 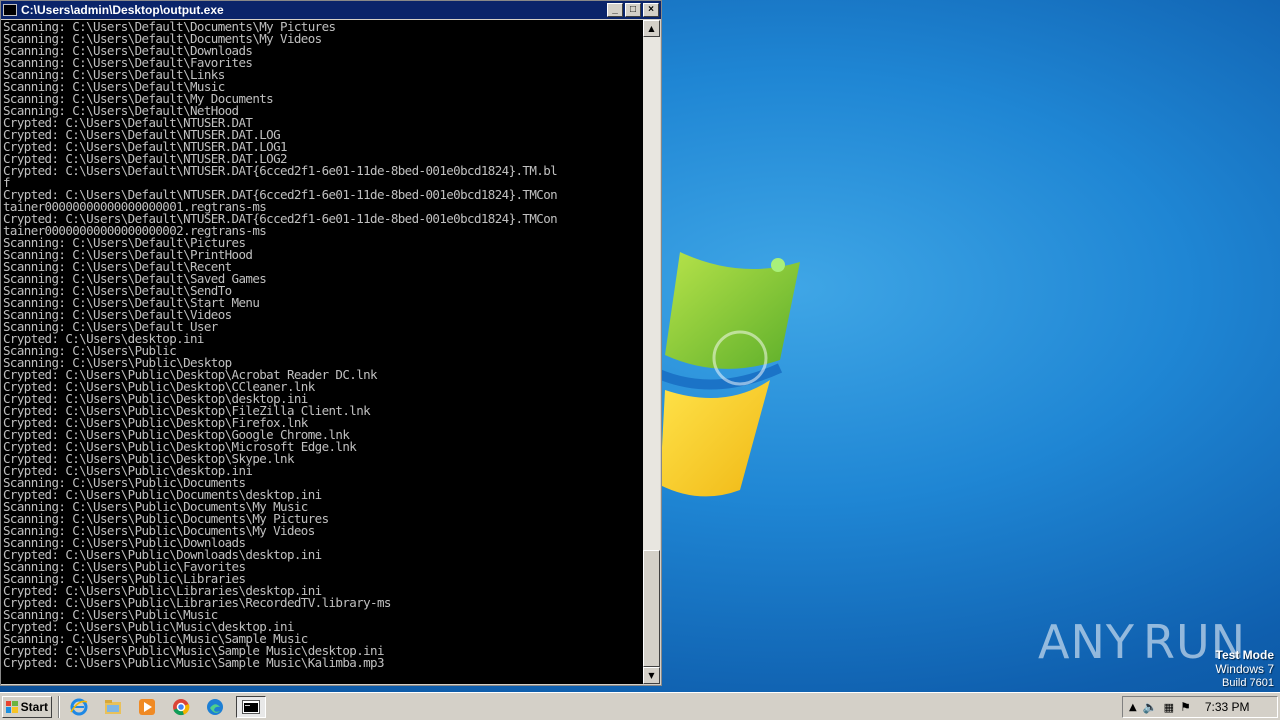 What do you see at coordinates (12, 706) in the screenshot?
I see `windows-flag-icon` at bounding box center [12, 706].